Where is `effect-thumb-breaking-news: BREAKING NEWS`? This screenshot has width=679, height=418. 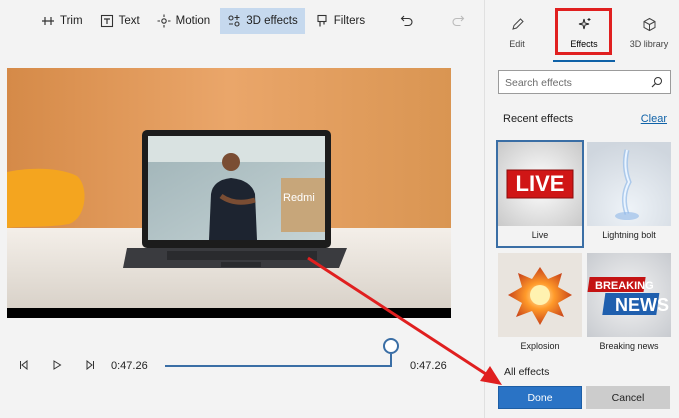 effect-thumb-breaking-news: BREAKING NEWS is located at coordinates (629, 295).